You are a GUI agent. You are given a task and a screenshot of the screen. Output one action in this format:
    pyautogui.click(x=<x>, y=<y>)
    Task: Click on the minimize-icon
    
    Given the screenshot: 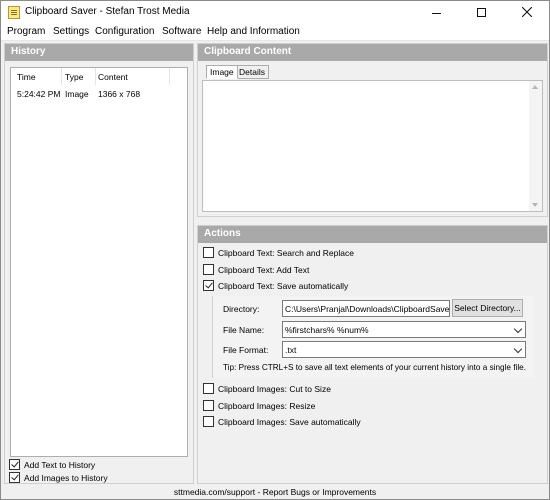 What is the action you would take?
    pyautogui.click(x=436, y=13)
    